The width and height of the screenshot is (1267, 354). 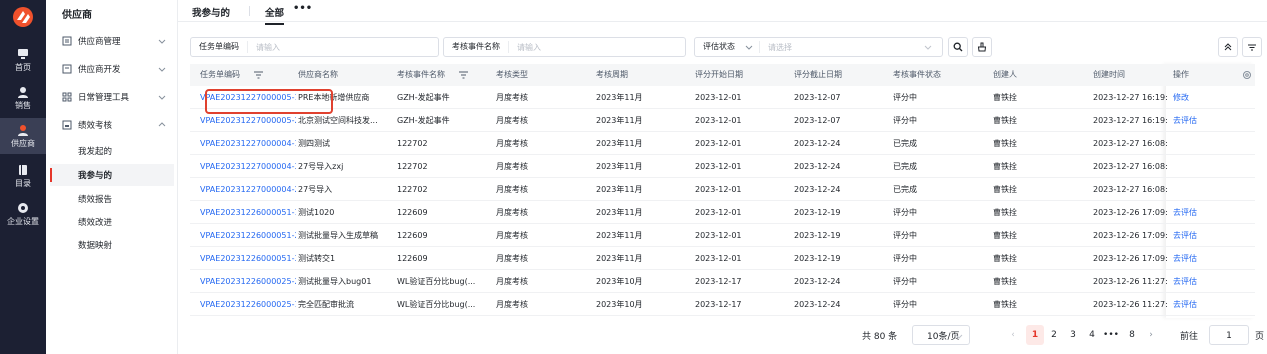 I want to click on sidebar-item-initiated: 我发起的, so click(x=112, y=151).